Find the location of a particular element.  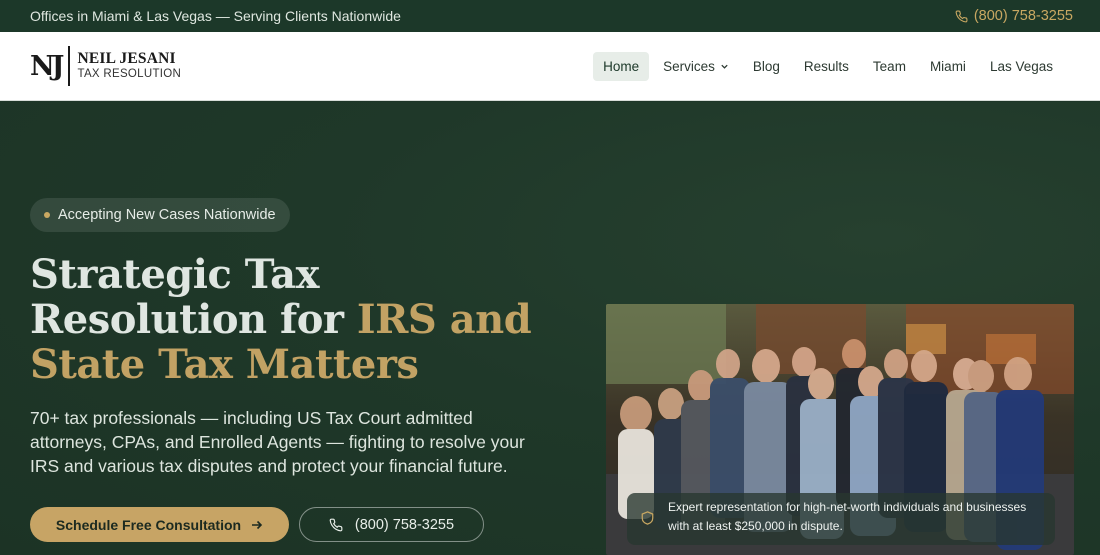

arrow-right-icon is located at coordinates (257, 524).